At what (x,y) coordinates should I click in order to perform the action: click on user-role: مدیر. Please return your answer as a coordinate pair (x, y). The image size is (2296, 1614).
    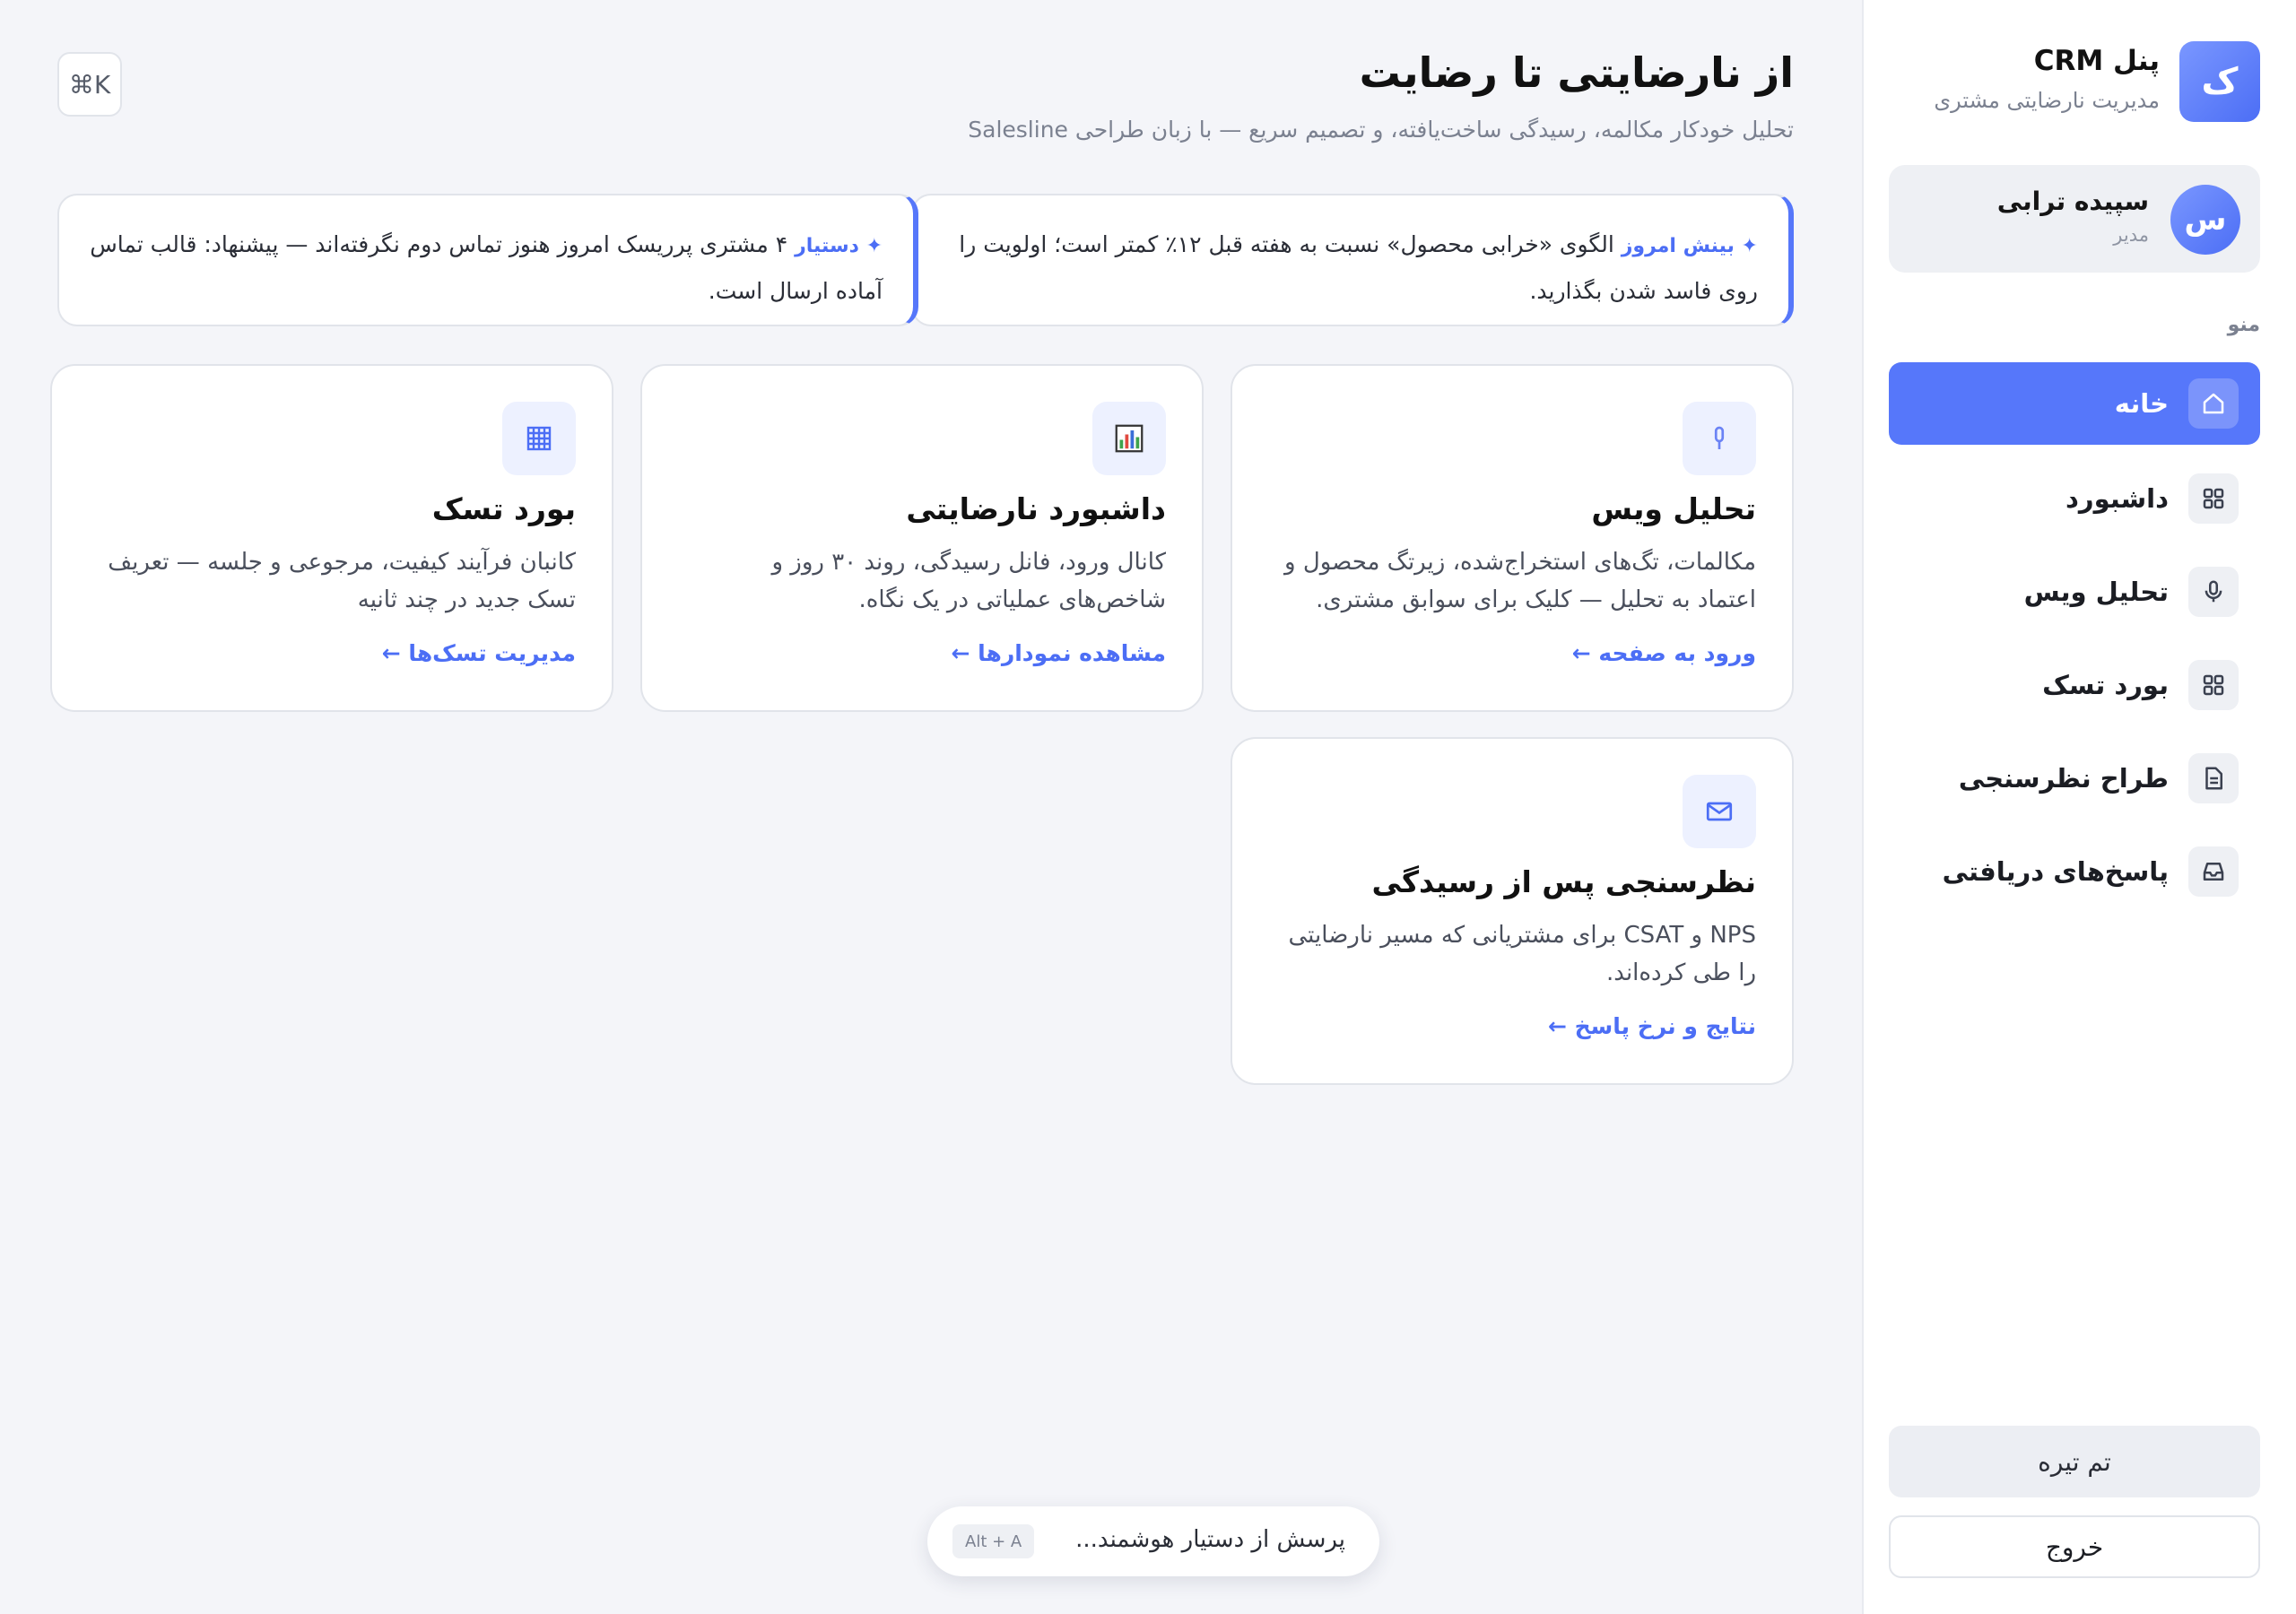
    Looking at the image, I should click on (2131, 235).